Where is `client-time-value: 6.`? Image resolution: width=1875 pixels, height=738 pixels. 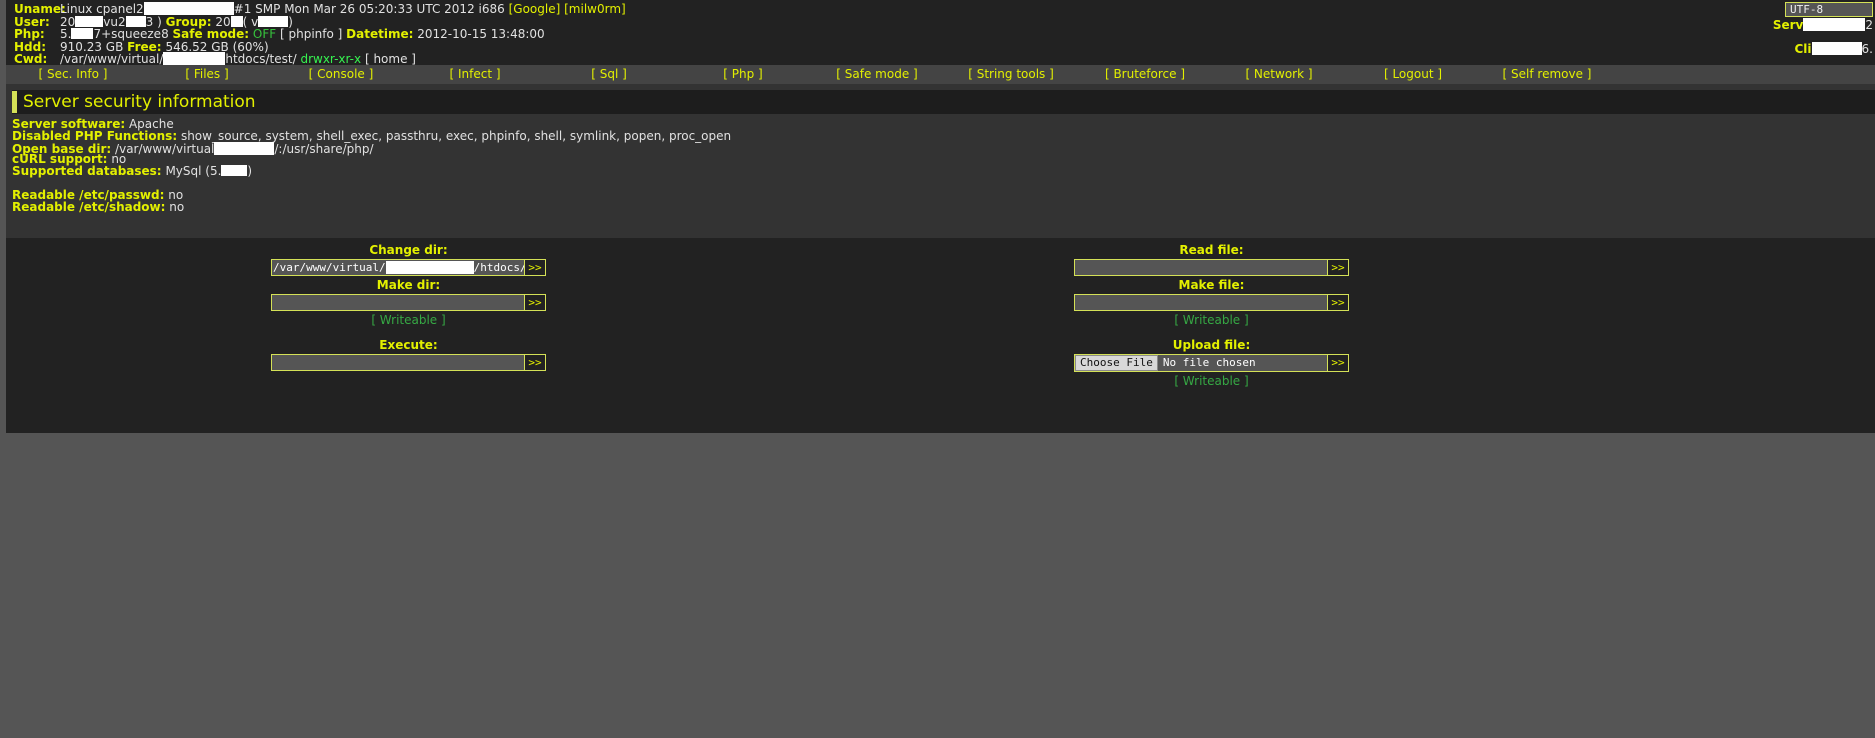 client-time-value: 6. is located at coordinates (1867, 49).